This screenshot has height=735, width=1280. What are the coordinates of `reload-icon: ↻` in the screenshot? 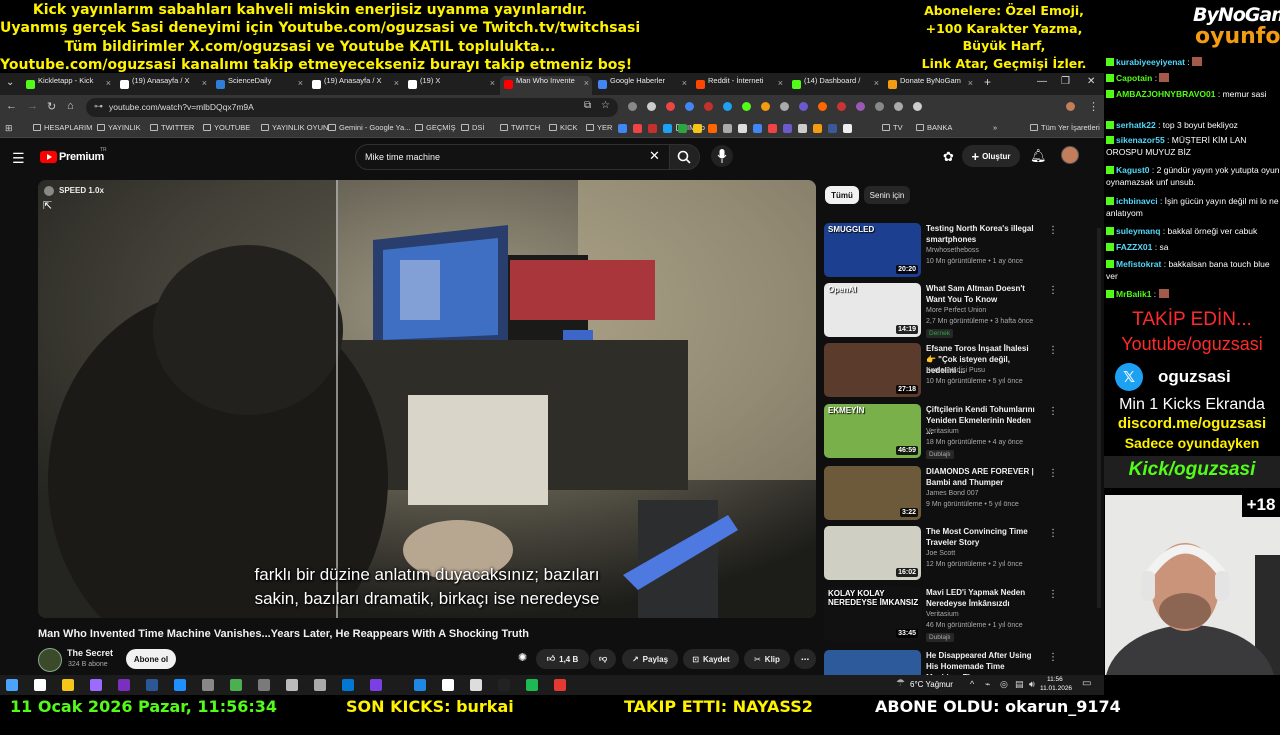 It's located at (51, 106).